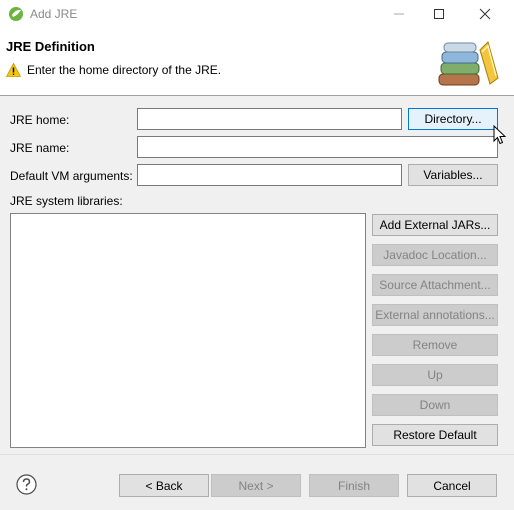 The width and height of the screenshot is (514, 510). What do you see at coordinates (40, 120) in the screenshot?
I see `jre-home-label: JRE home:` at bounding box center [40, 120].